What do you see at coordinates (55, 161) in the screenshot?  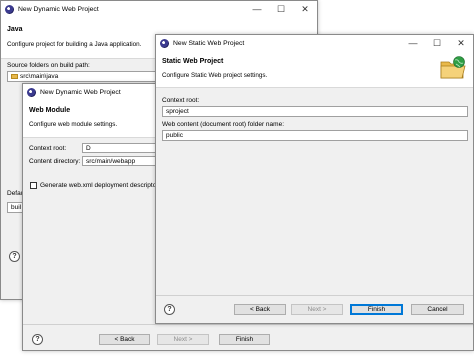 I see `wm-content-directory-label: Content directory:` at bounding box center [55, 161].